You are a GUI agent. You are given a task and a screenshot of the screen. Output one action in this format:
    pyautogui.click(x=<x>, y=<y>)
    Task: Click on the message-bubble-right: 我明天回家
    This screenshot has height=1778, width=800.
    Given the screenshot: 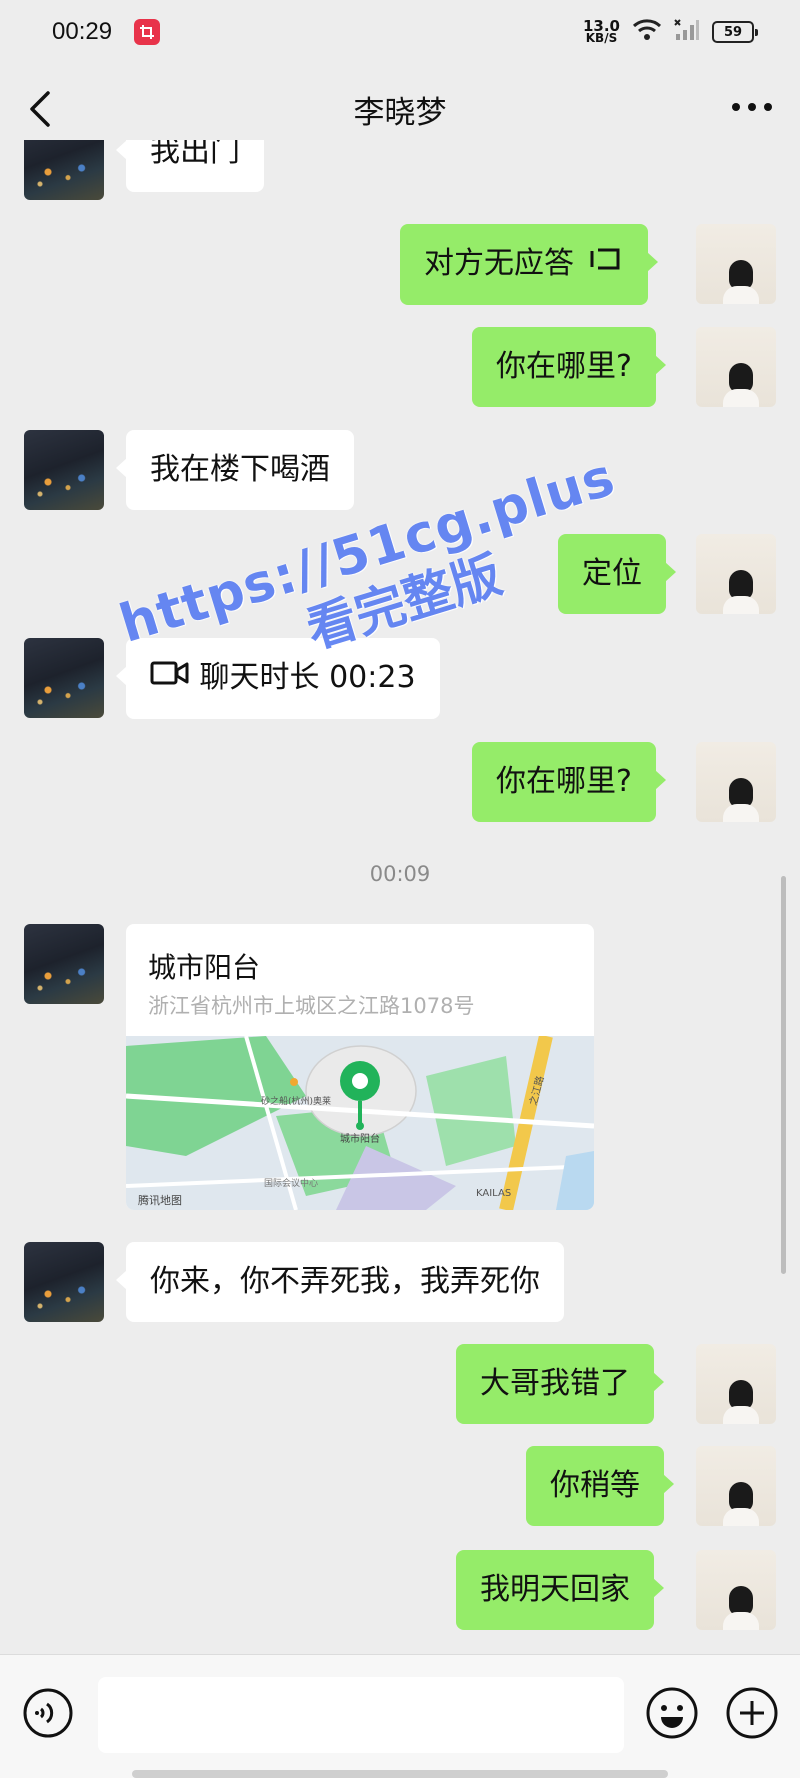 What is the action you would take?
    pyautogui.click(x=560, y=1590)
    